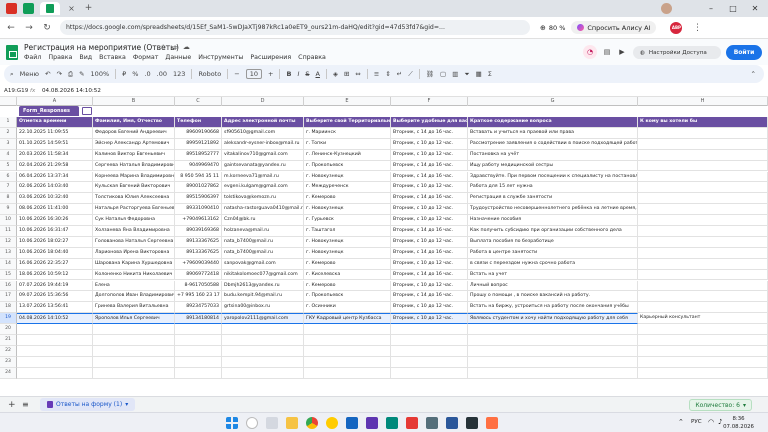  What do you see at coordinates (134, 275) in the screenshot?
I see `table-cell: Колоненко Никита Николаевич` at bounding box center [134, 275].